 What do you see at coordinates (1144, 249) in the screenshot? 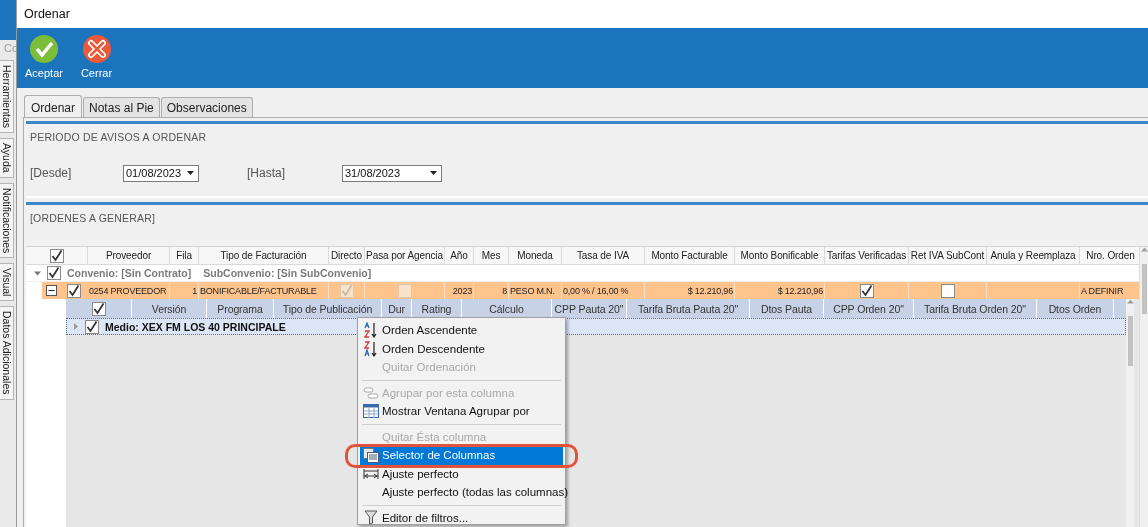
I see `scroll-up-icon` at bounding box center [1144, 249].